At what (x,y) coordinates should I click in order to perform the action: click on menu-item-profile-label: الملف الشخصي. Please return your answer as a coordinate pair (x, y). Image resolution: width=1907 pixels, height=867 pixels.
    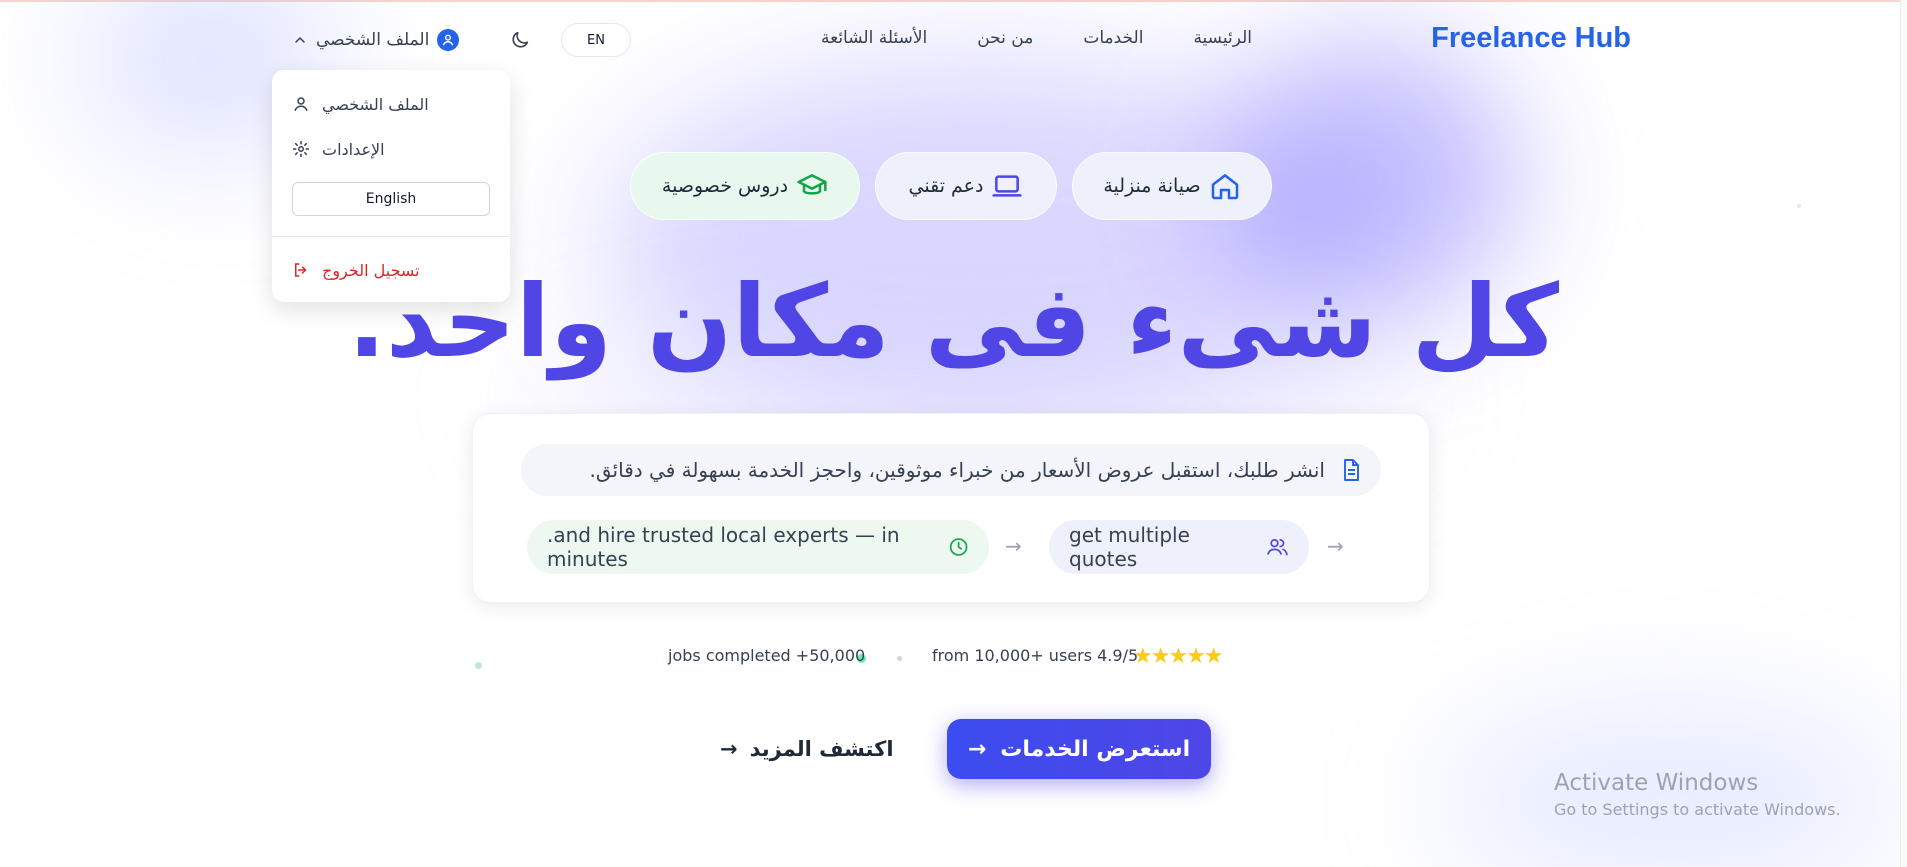
    Looking at the image, I should click on (375, 104).